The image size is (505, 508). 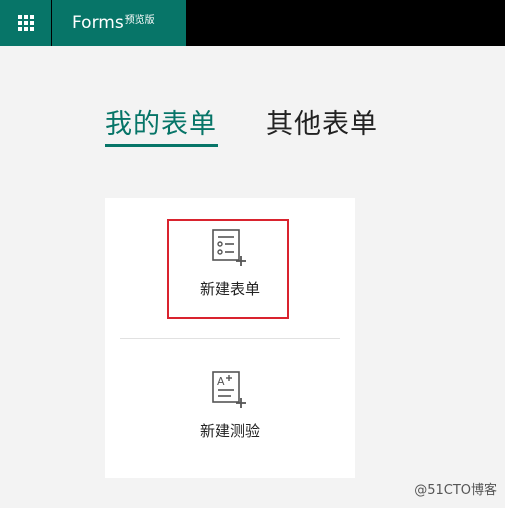 I want to click on watermark: @51CTO博客, so click(x=455, y=490).